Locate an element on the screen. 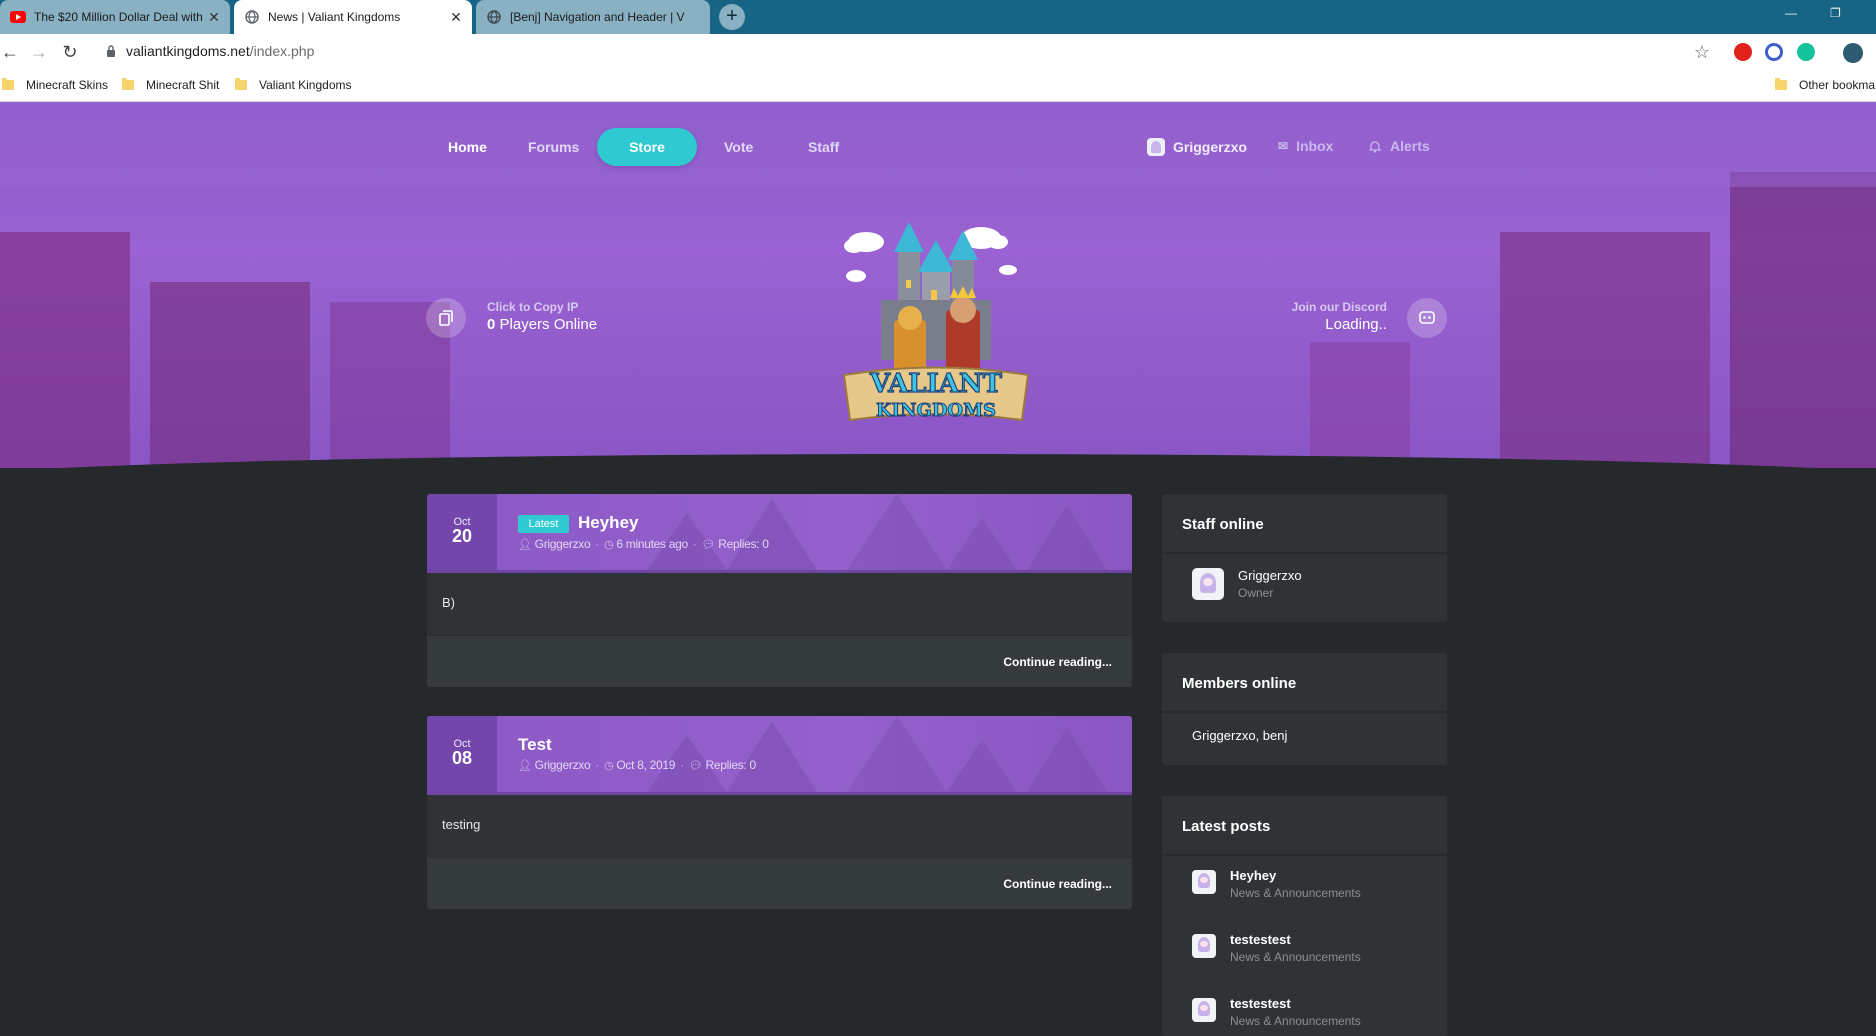 This screenshot has width=1876, height=1036. grammarly-extension-icon is located at coordinates (1806, 52).